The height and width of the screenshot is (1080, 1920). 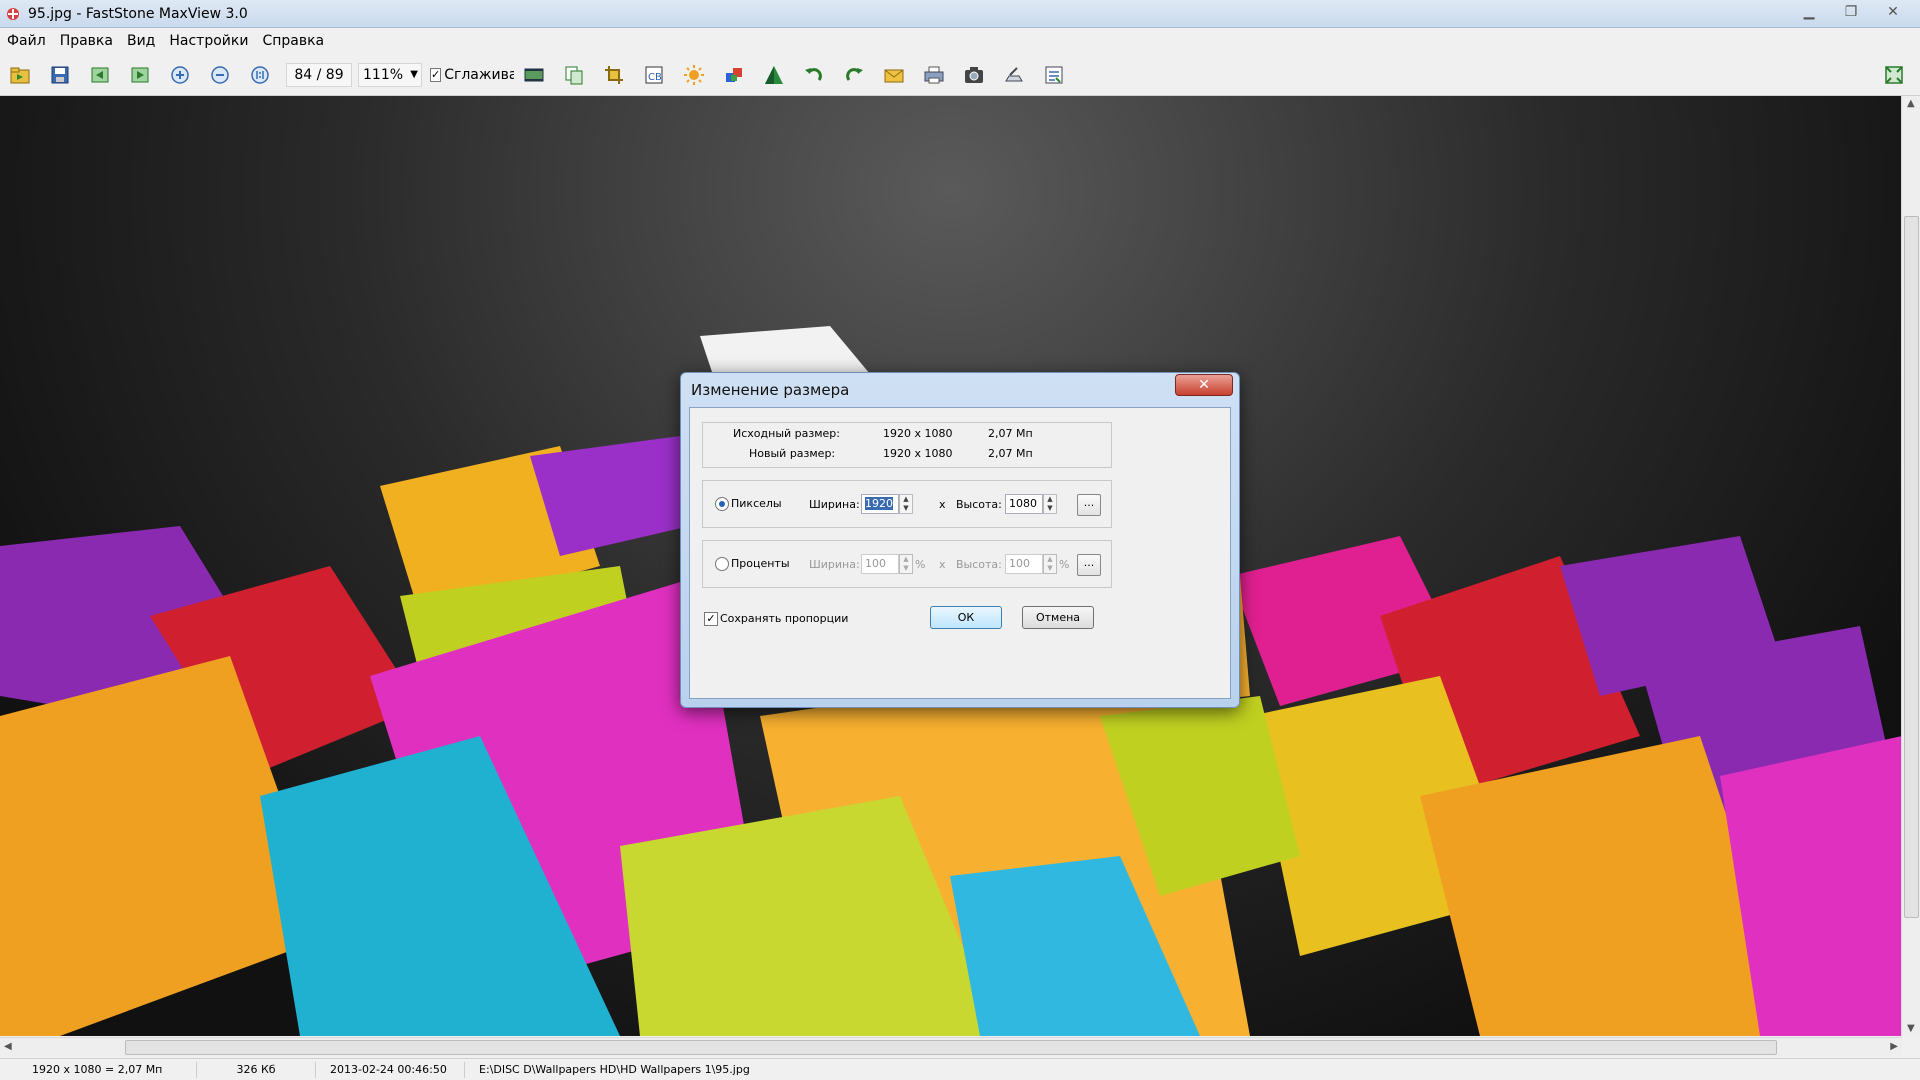 What do you see at coordinates (960, 41) in the screenshot?
I see `menu-bar: Файл Правка Вид Настройки Справка` at bounding box center [960, 41].